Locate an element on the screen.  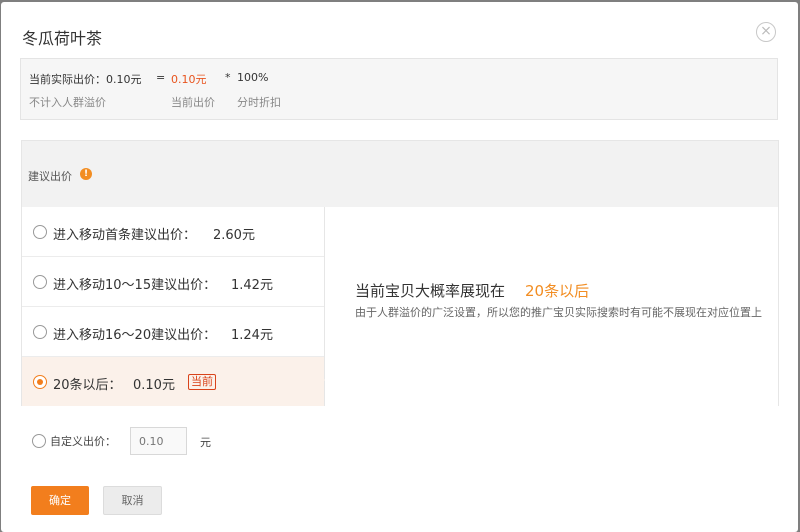
actual-bid-label: 当前实际出价：0.10元 is located at coordinates (85, 79).